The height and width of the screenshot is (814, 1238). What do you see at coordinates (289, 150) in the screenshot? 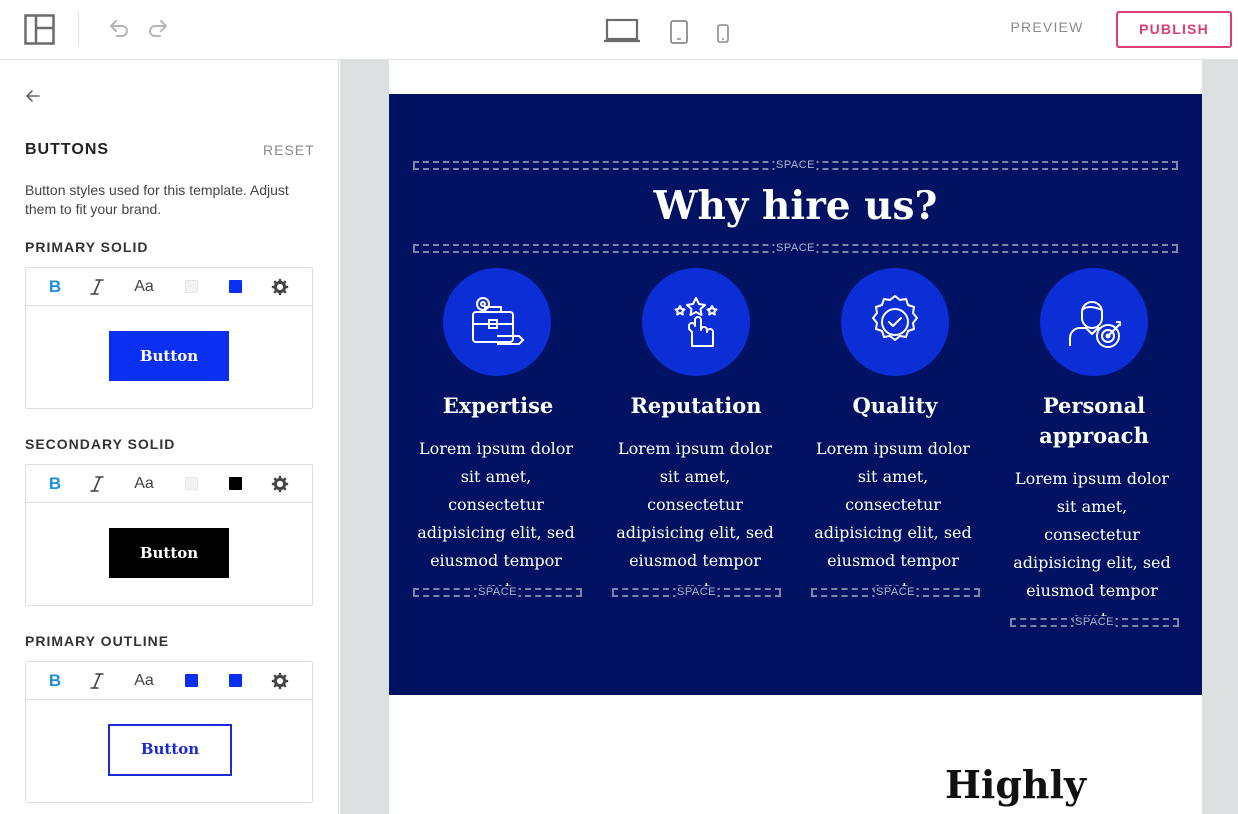
I see `reset-button: RESET` at bounding box center [289, 150].